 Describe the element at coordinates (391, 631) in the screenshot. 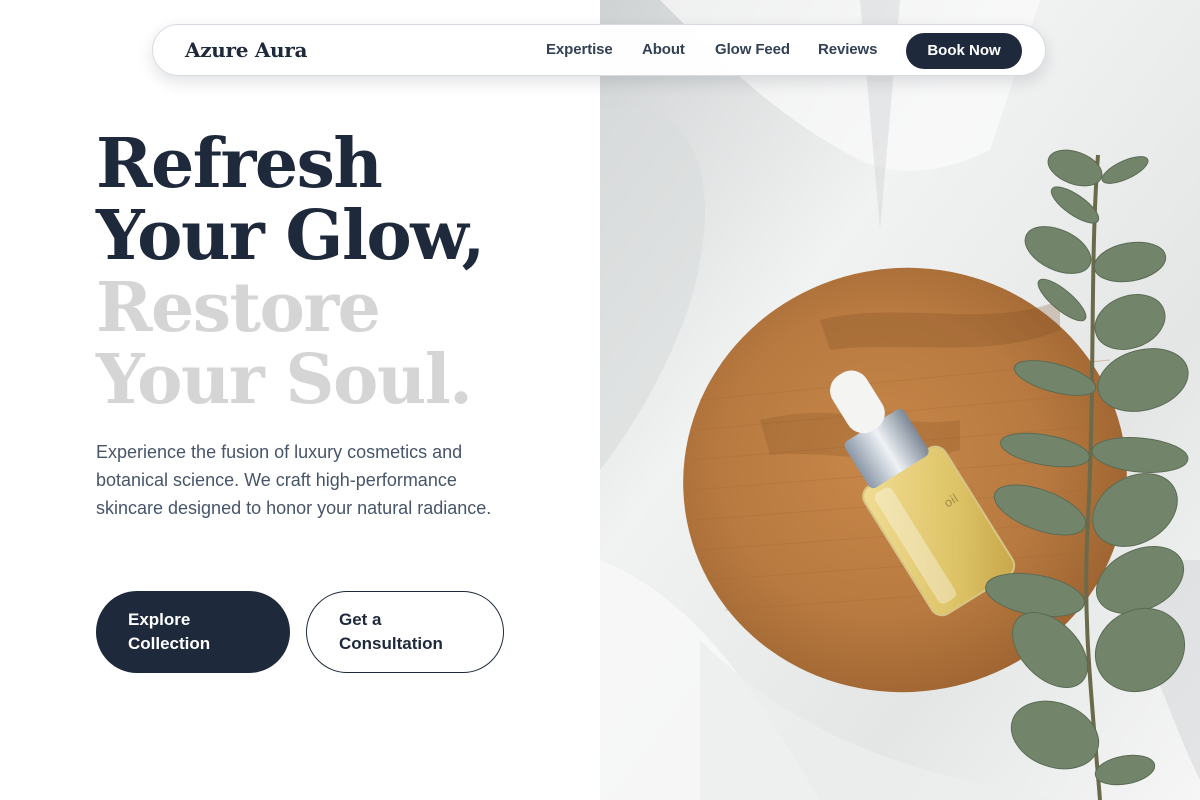

I see `get-consultation-label: Get a Consultation` at that location.